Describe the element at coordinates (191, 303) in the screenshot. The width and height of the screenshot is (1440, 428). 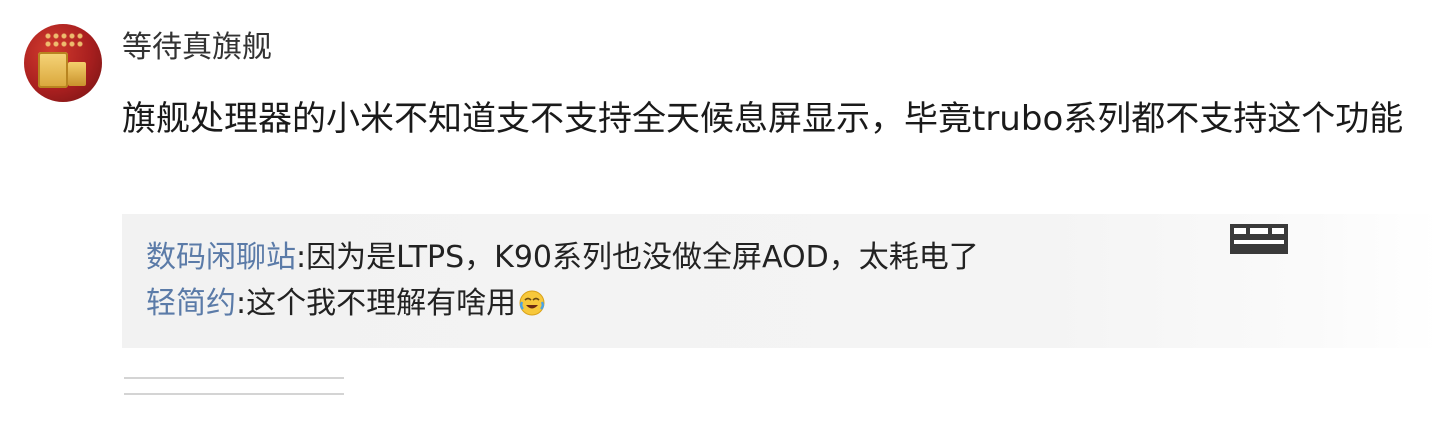
I see `reply-author: 轻简约` at that location.